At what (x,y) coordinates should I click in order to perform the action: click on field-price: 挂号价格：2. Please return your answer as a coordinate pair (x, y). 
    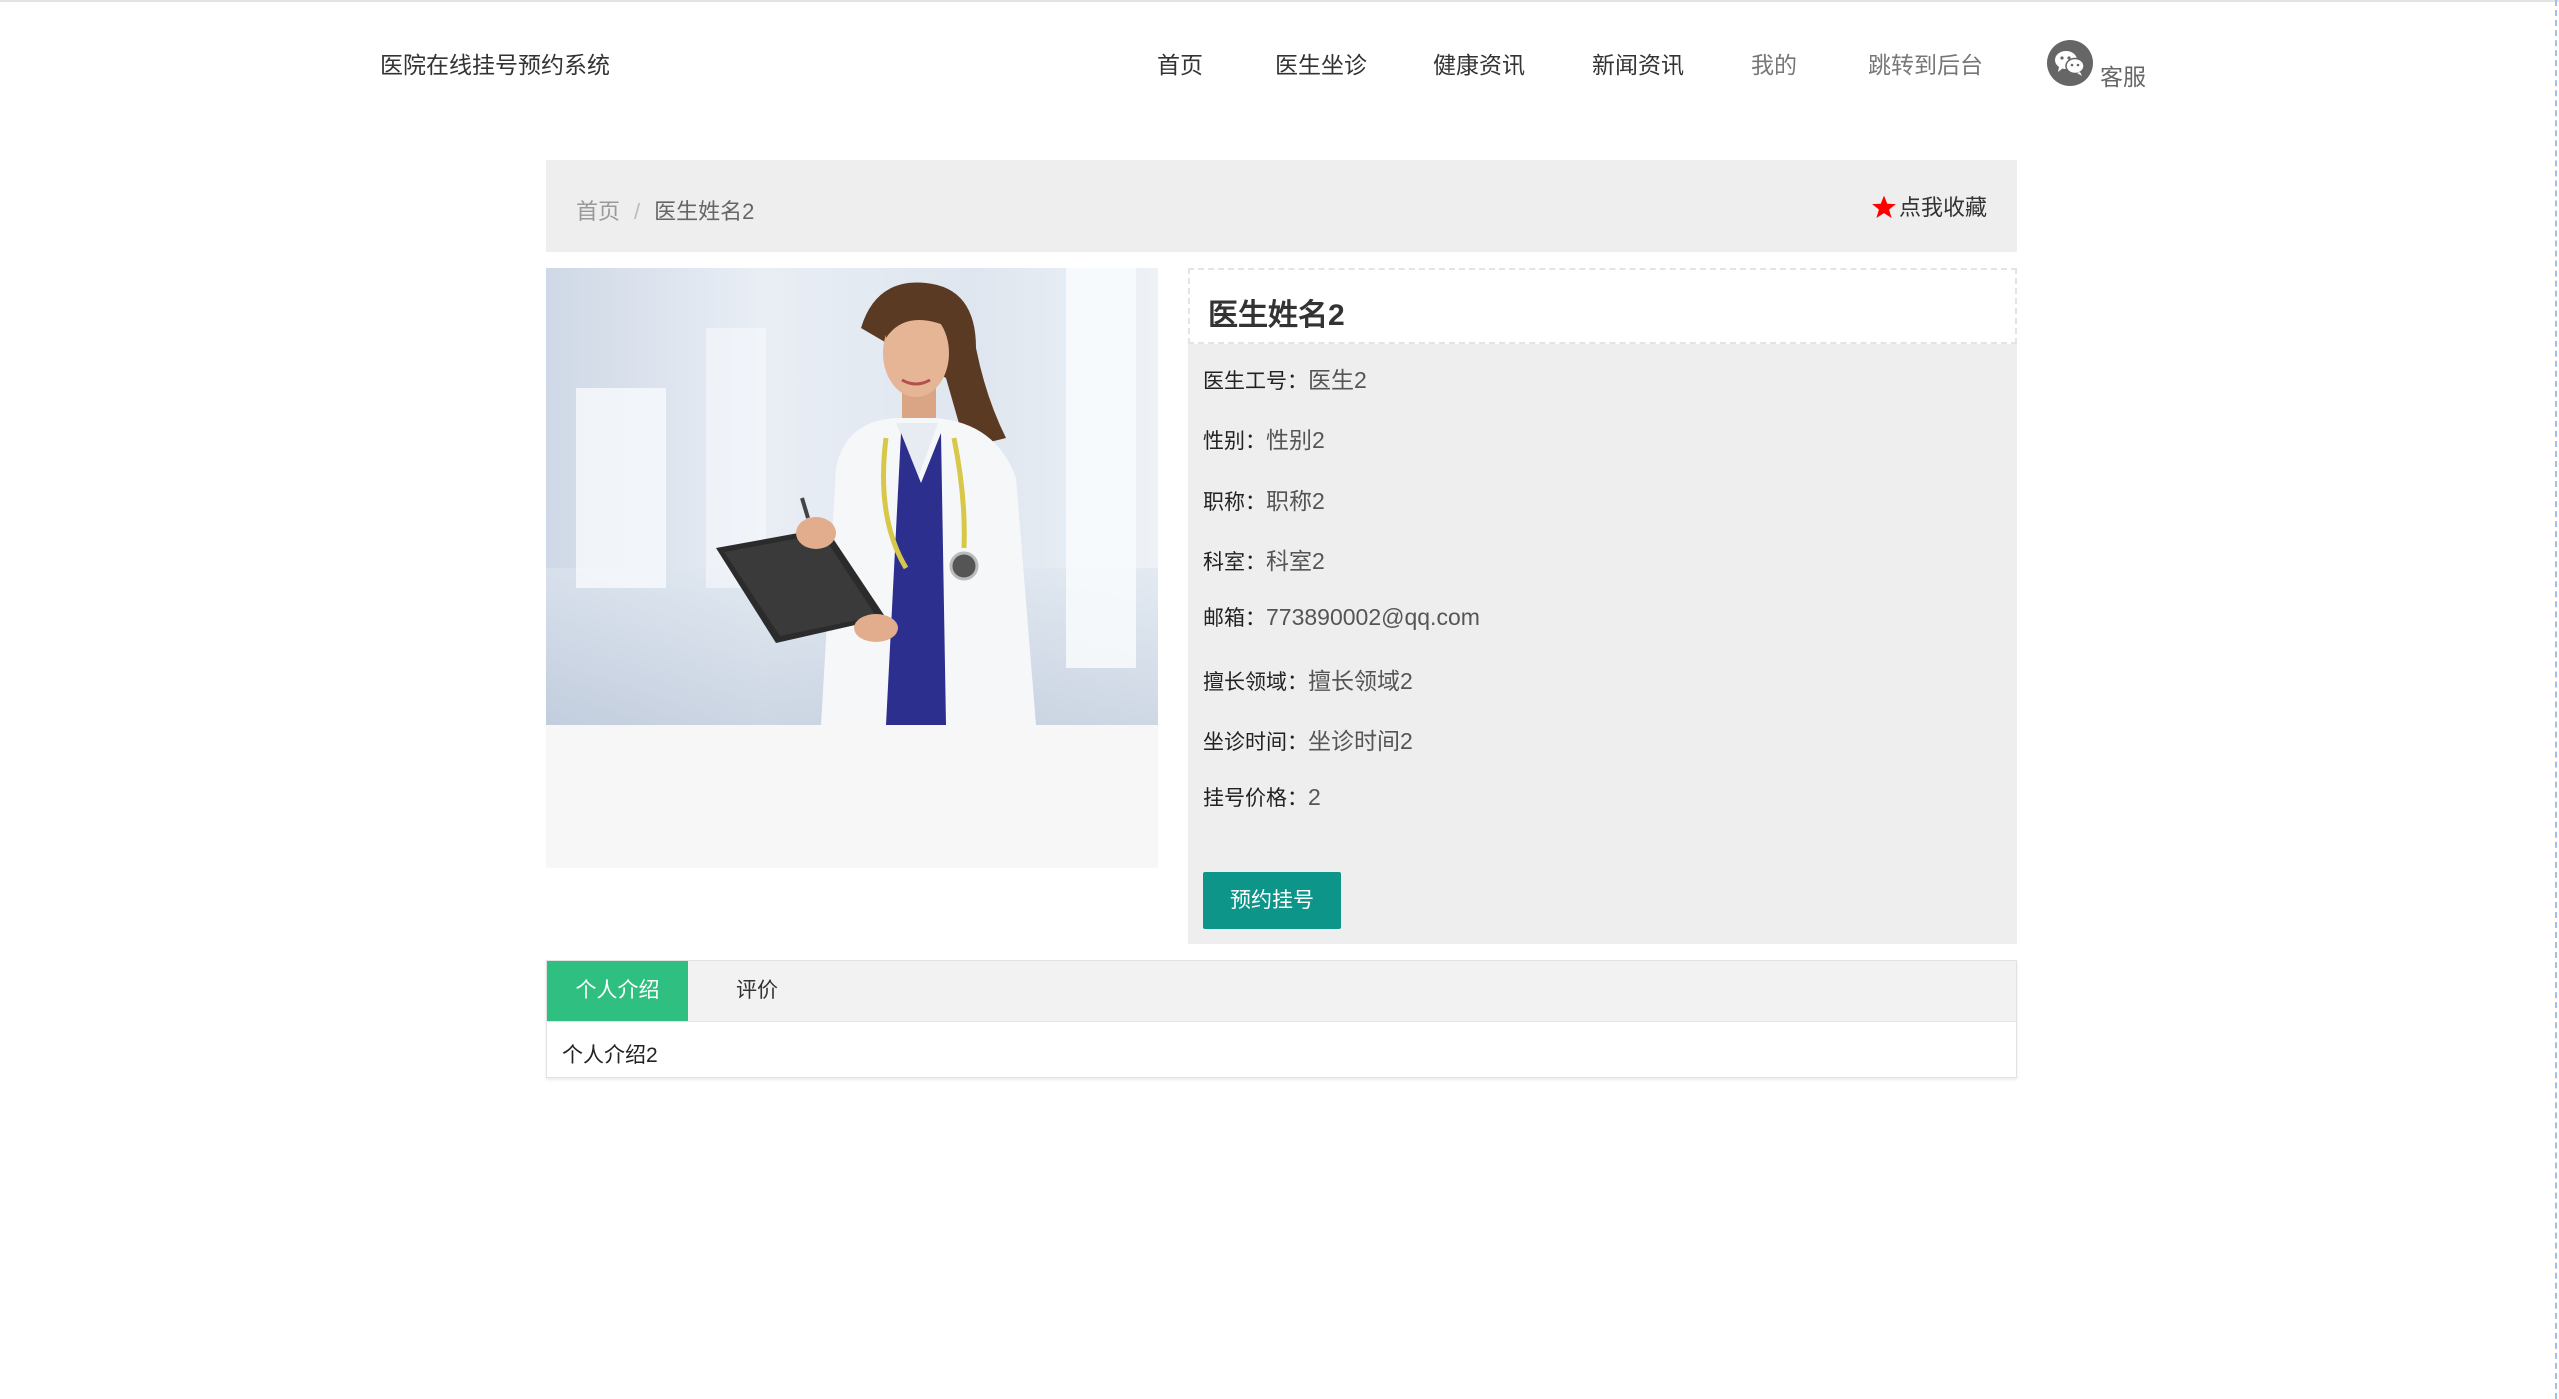
    Looking at the image, I should click on (1262, 797).